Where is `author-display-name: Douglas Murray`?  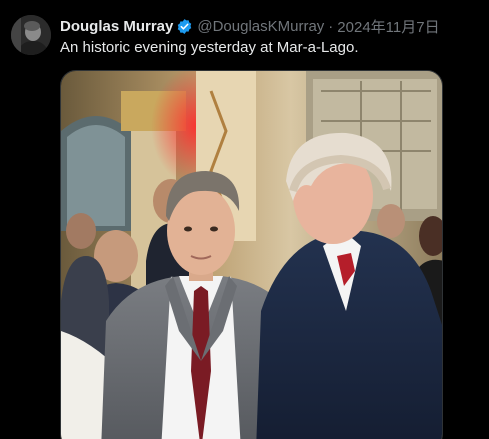 author-display-name: Douglas Murray is located at coordinates (116, 26).